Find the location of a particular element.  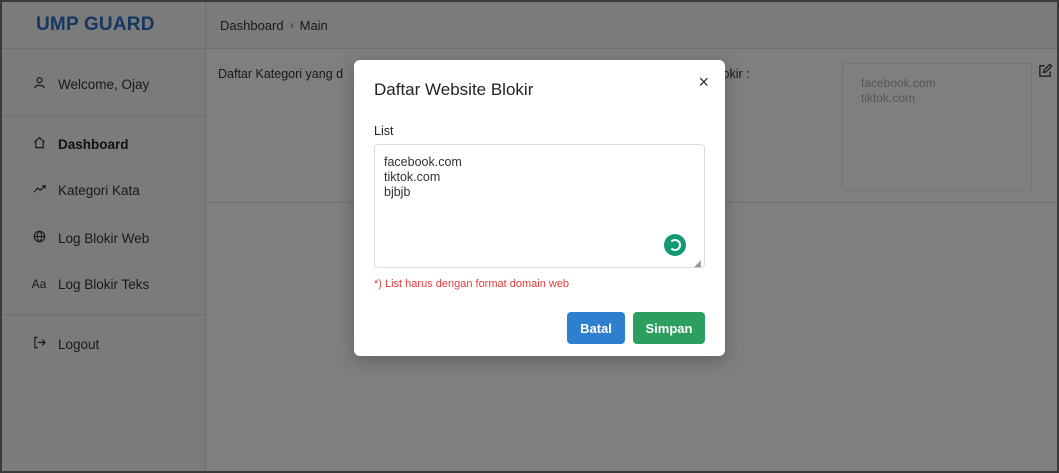

loading-spinner-icon is located at coordinates (675, 245).